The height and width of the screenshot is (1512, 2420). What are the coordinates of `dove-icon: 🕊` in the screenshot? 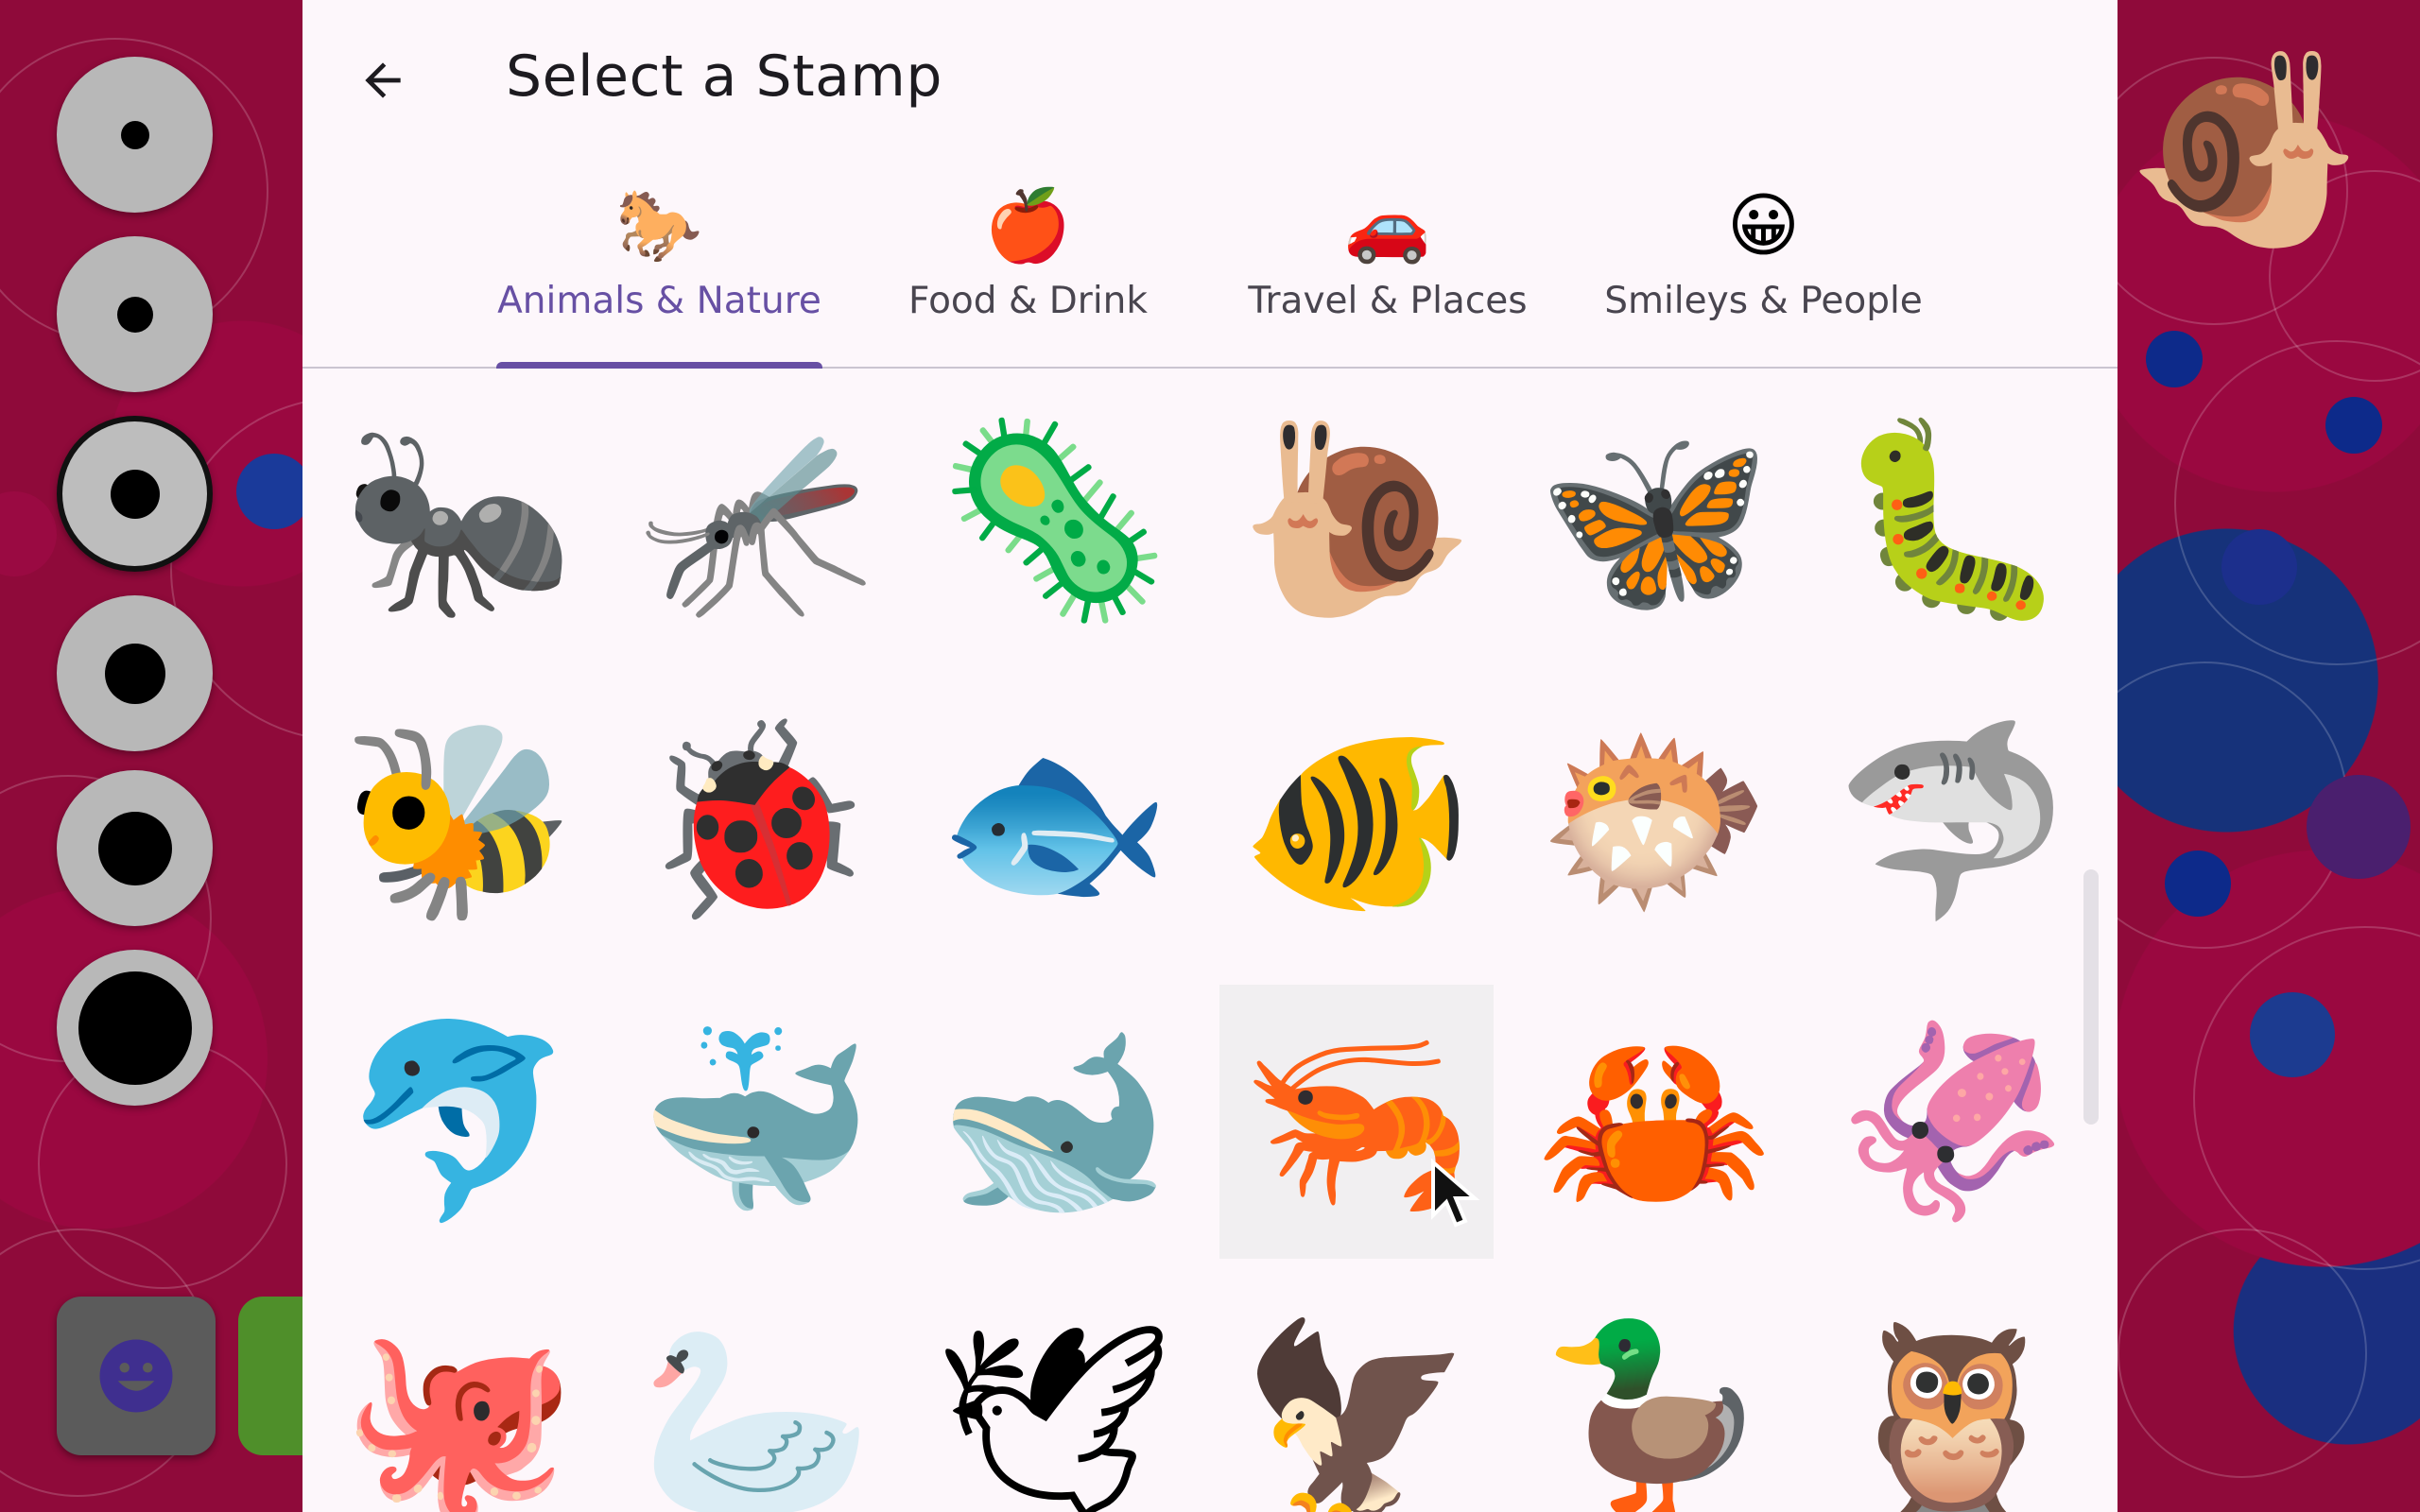 It's located at (1054, 1412).